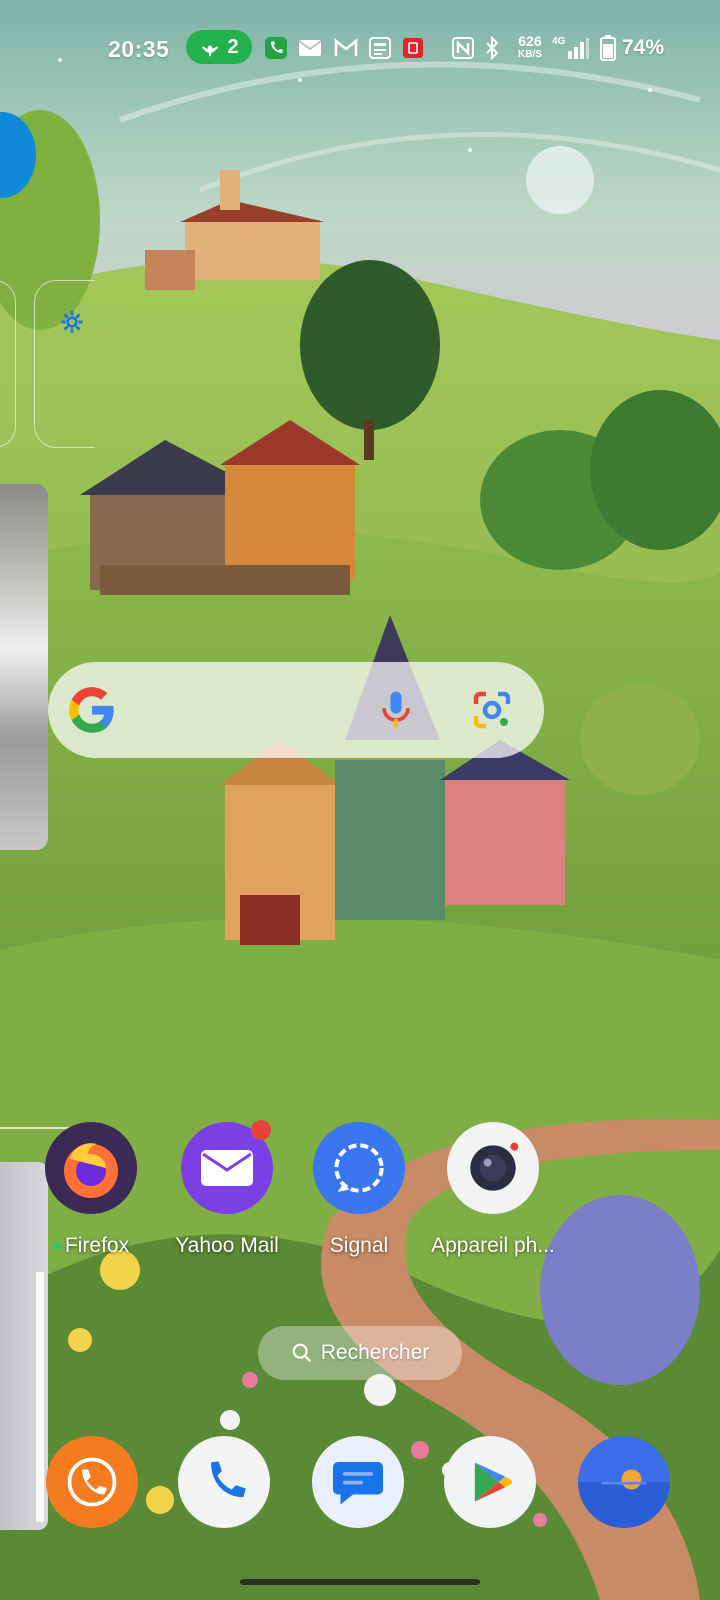 The width and height of the screenshot is (720, 1600). Describe the element at coordinates (91, 1168) in the screenshot. I see `firefox-icon` at that location.